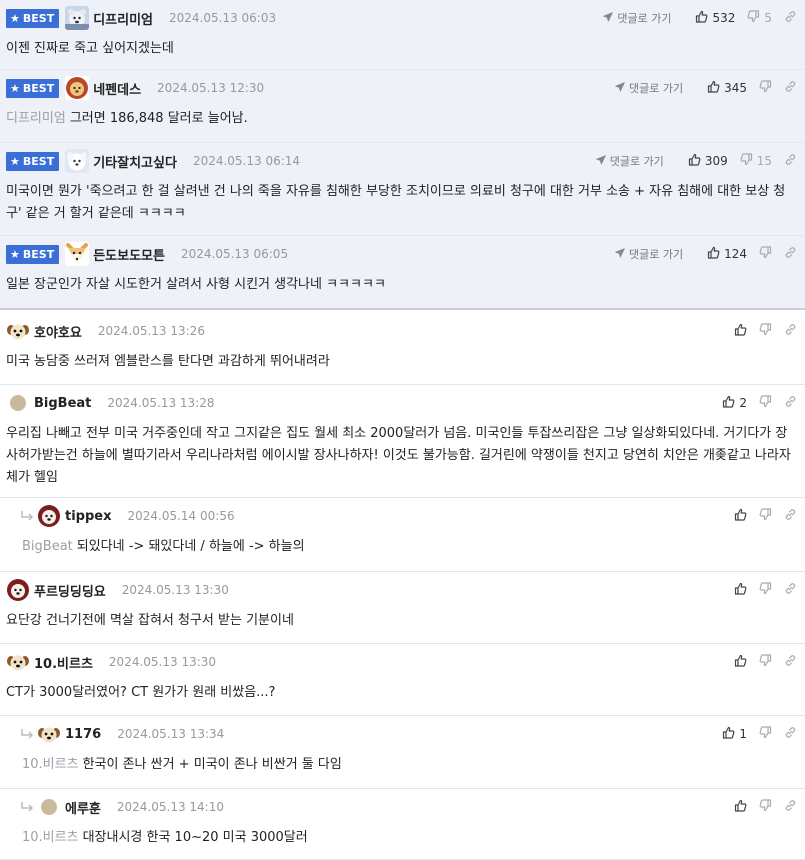  Describe the element at coordinates (83, 807) in the screenshot. I see `author-nickname: 에루훈` at that location.